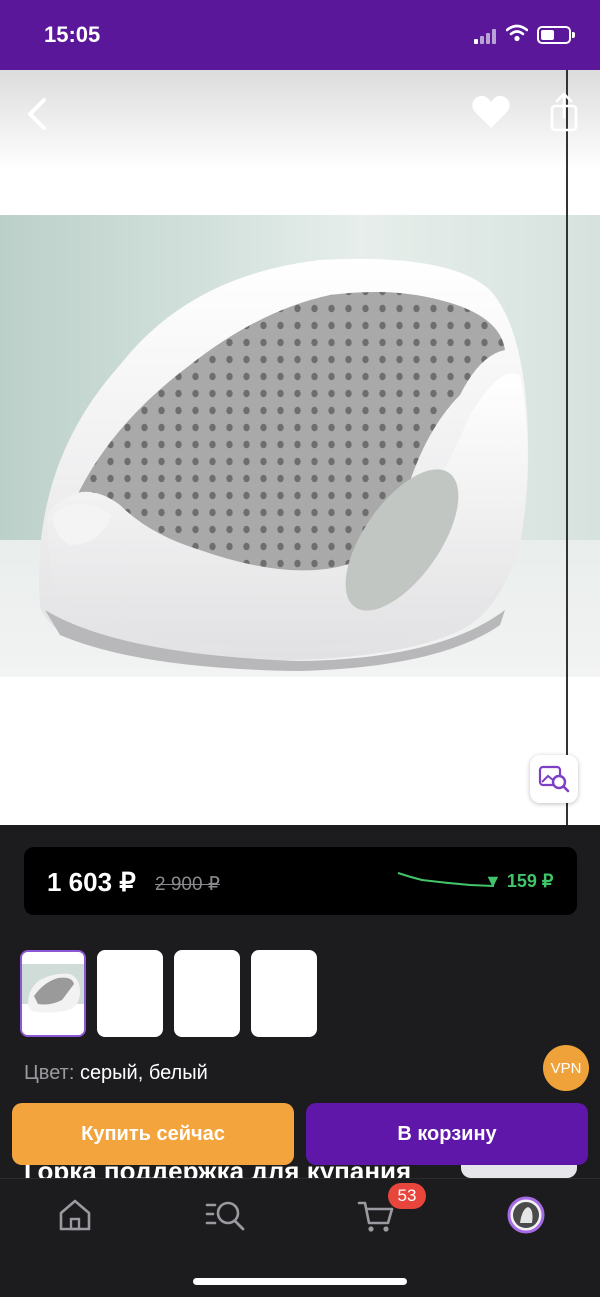  I want to click on tab-profile, so click(526, 1215).